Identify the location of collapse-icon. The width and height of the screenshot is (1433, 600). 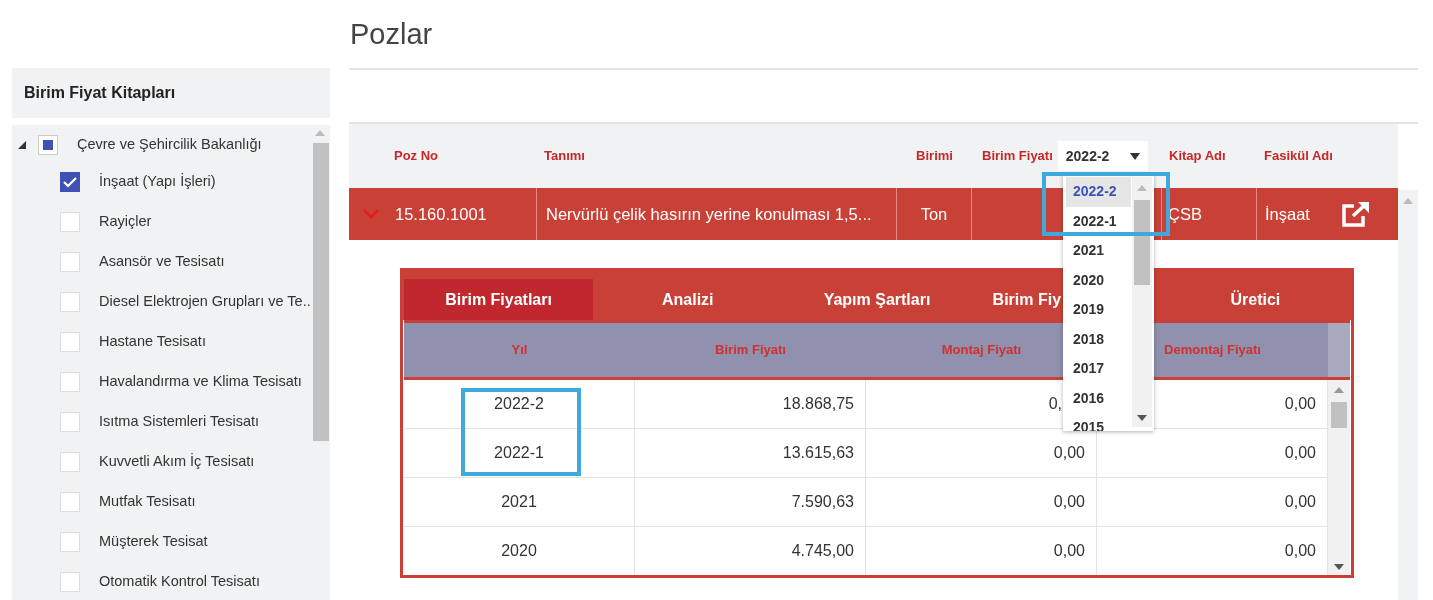
(22, 145).